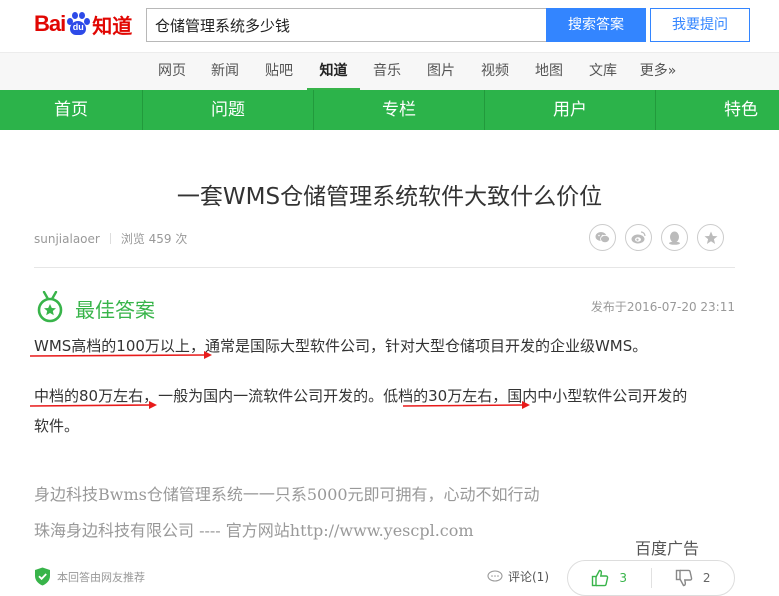  What do you see at coordinates (667, 548) in the screenshot?
I see `ad-label: 百度广告` at bounding box center [667, 548].